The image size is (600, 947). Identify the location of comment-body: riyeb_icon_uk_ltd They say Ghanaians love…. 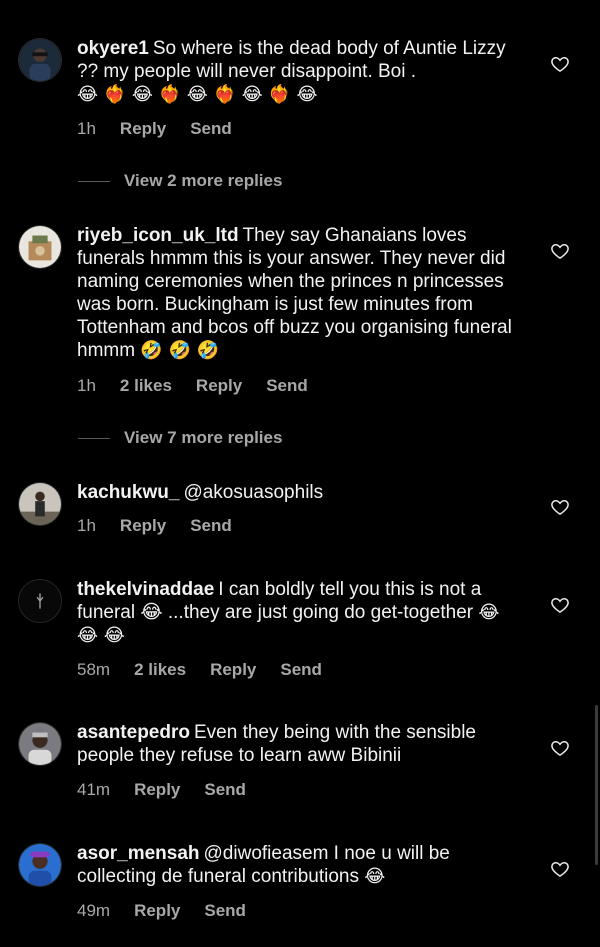
(297, 293).